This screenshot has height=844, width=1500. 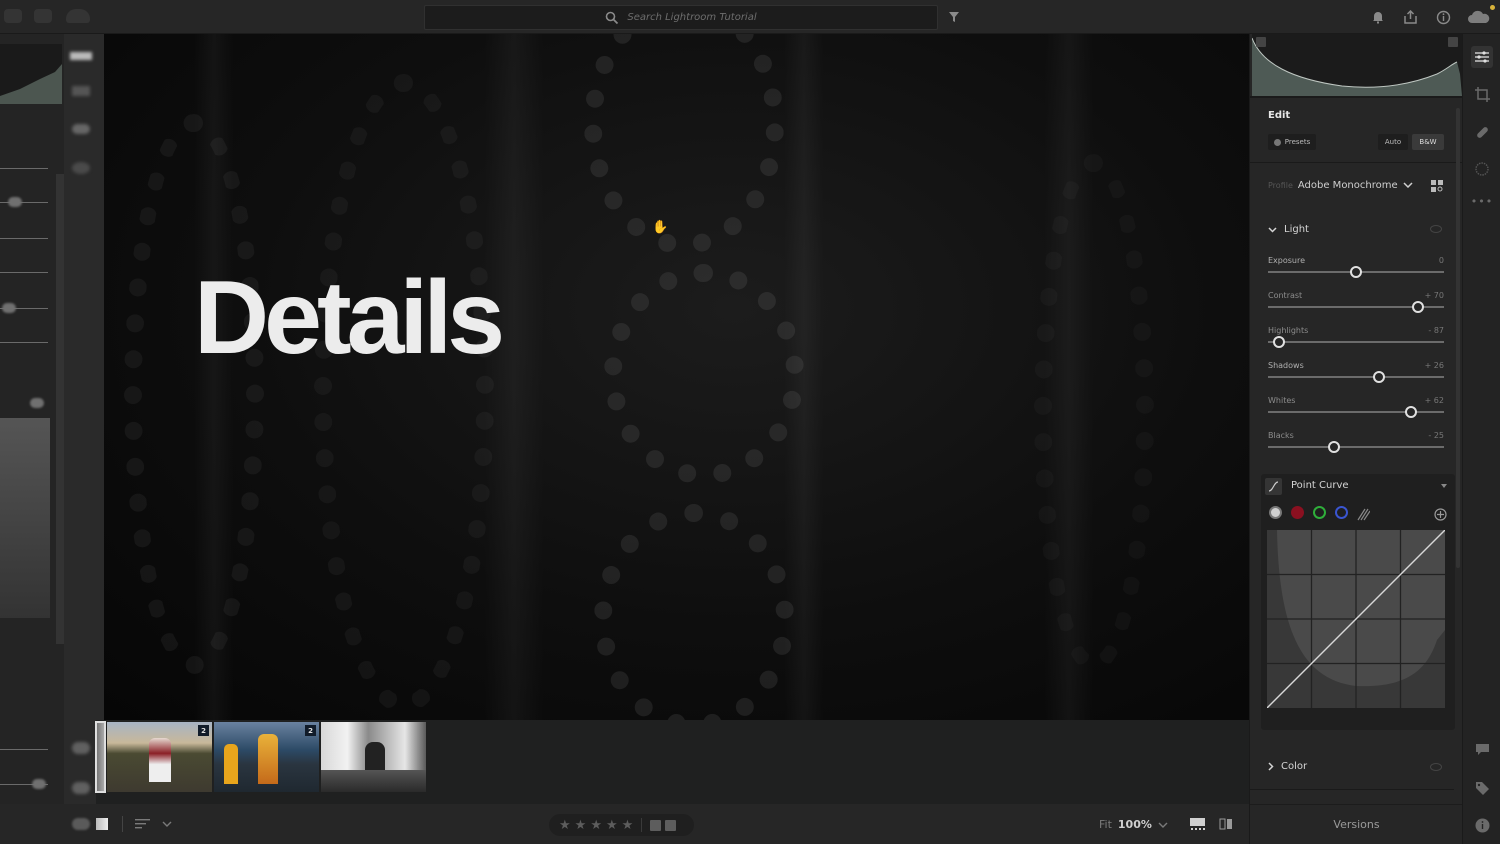 I want to click on channel-blue-button, so click(x=1341, y=512).